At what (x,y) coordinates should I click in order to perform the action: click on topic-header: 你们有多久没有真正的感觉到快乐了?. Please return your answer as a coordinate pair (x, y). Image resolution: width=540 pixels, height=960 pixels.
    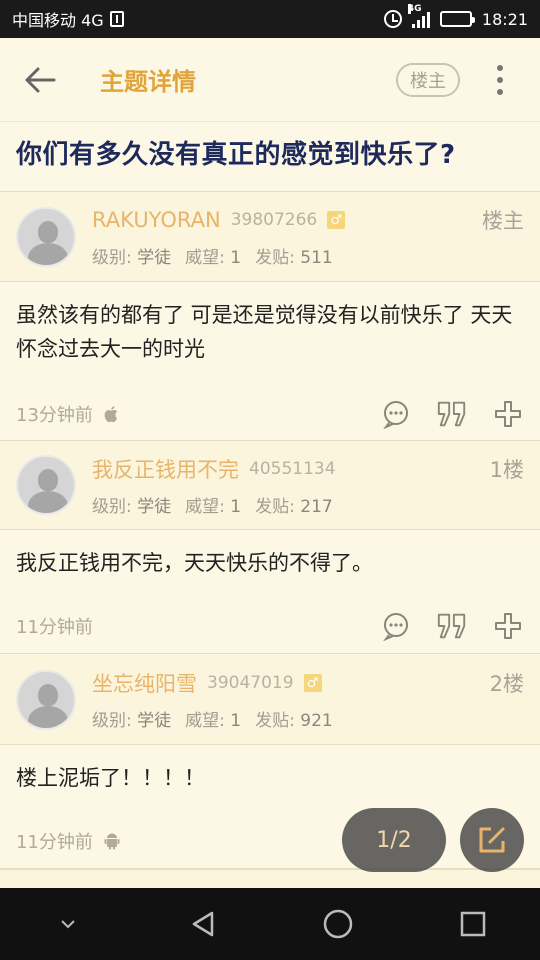
    Looking at the image, I should click on (270, 157).